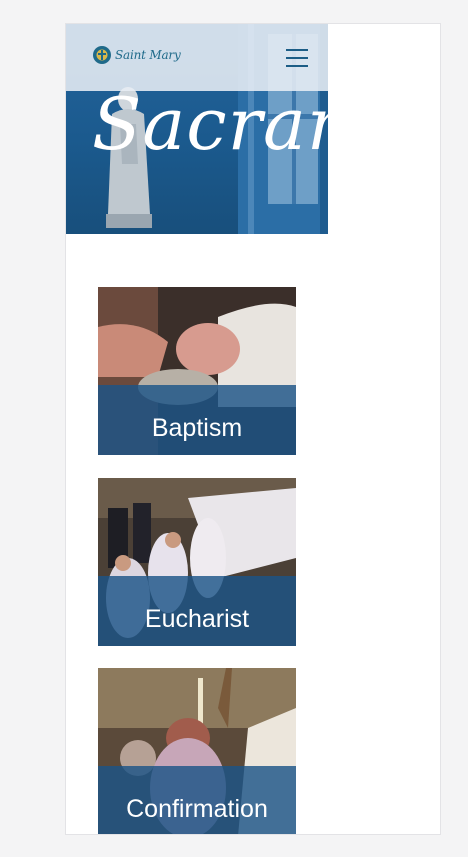  What do you see at coordinates (197, 619) in the screenshot?
I see `card-label: Eucharist` at bounding box center [197, 619].